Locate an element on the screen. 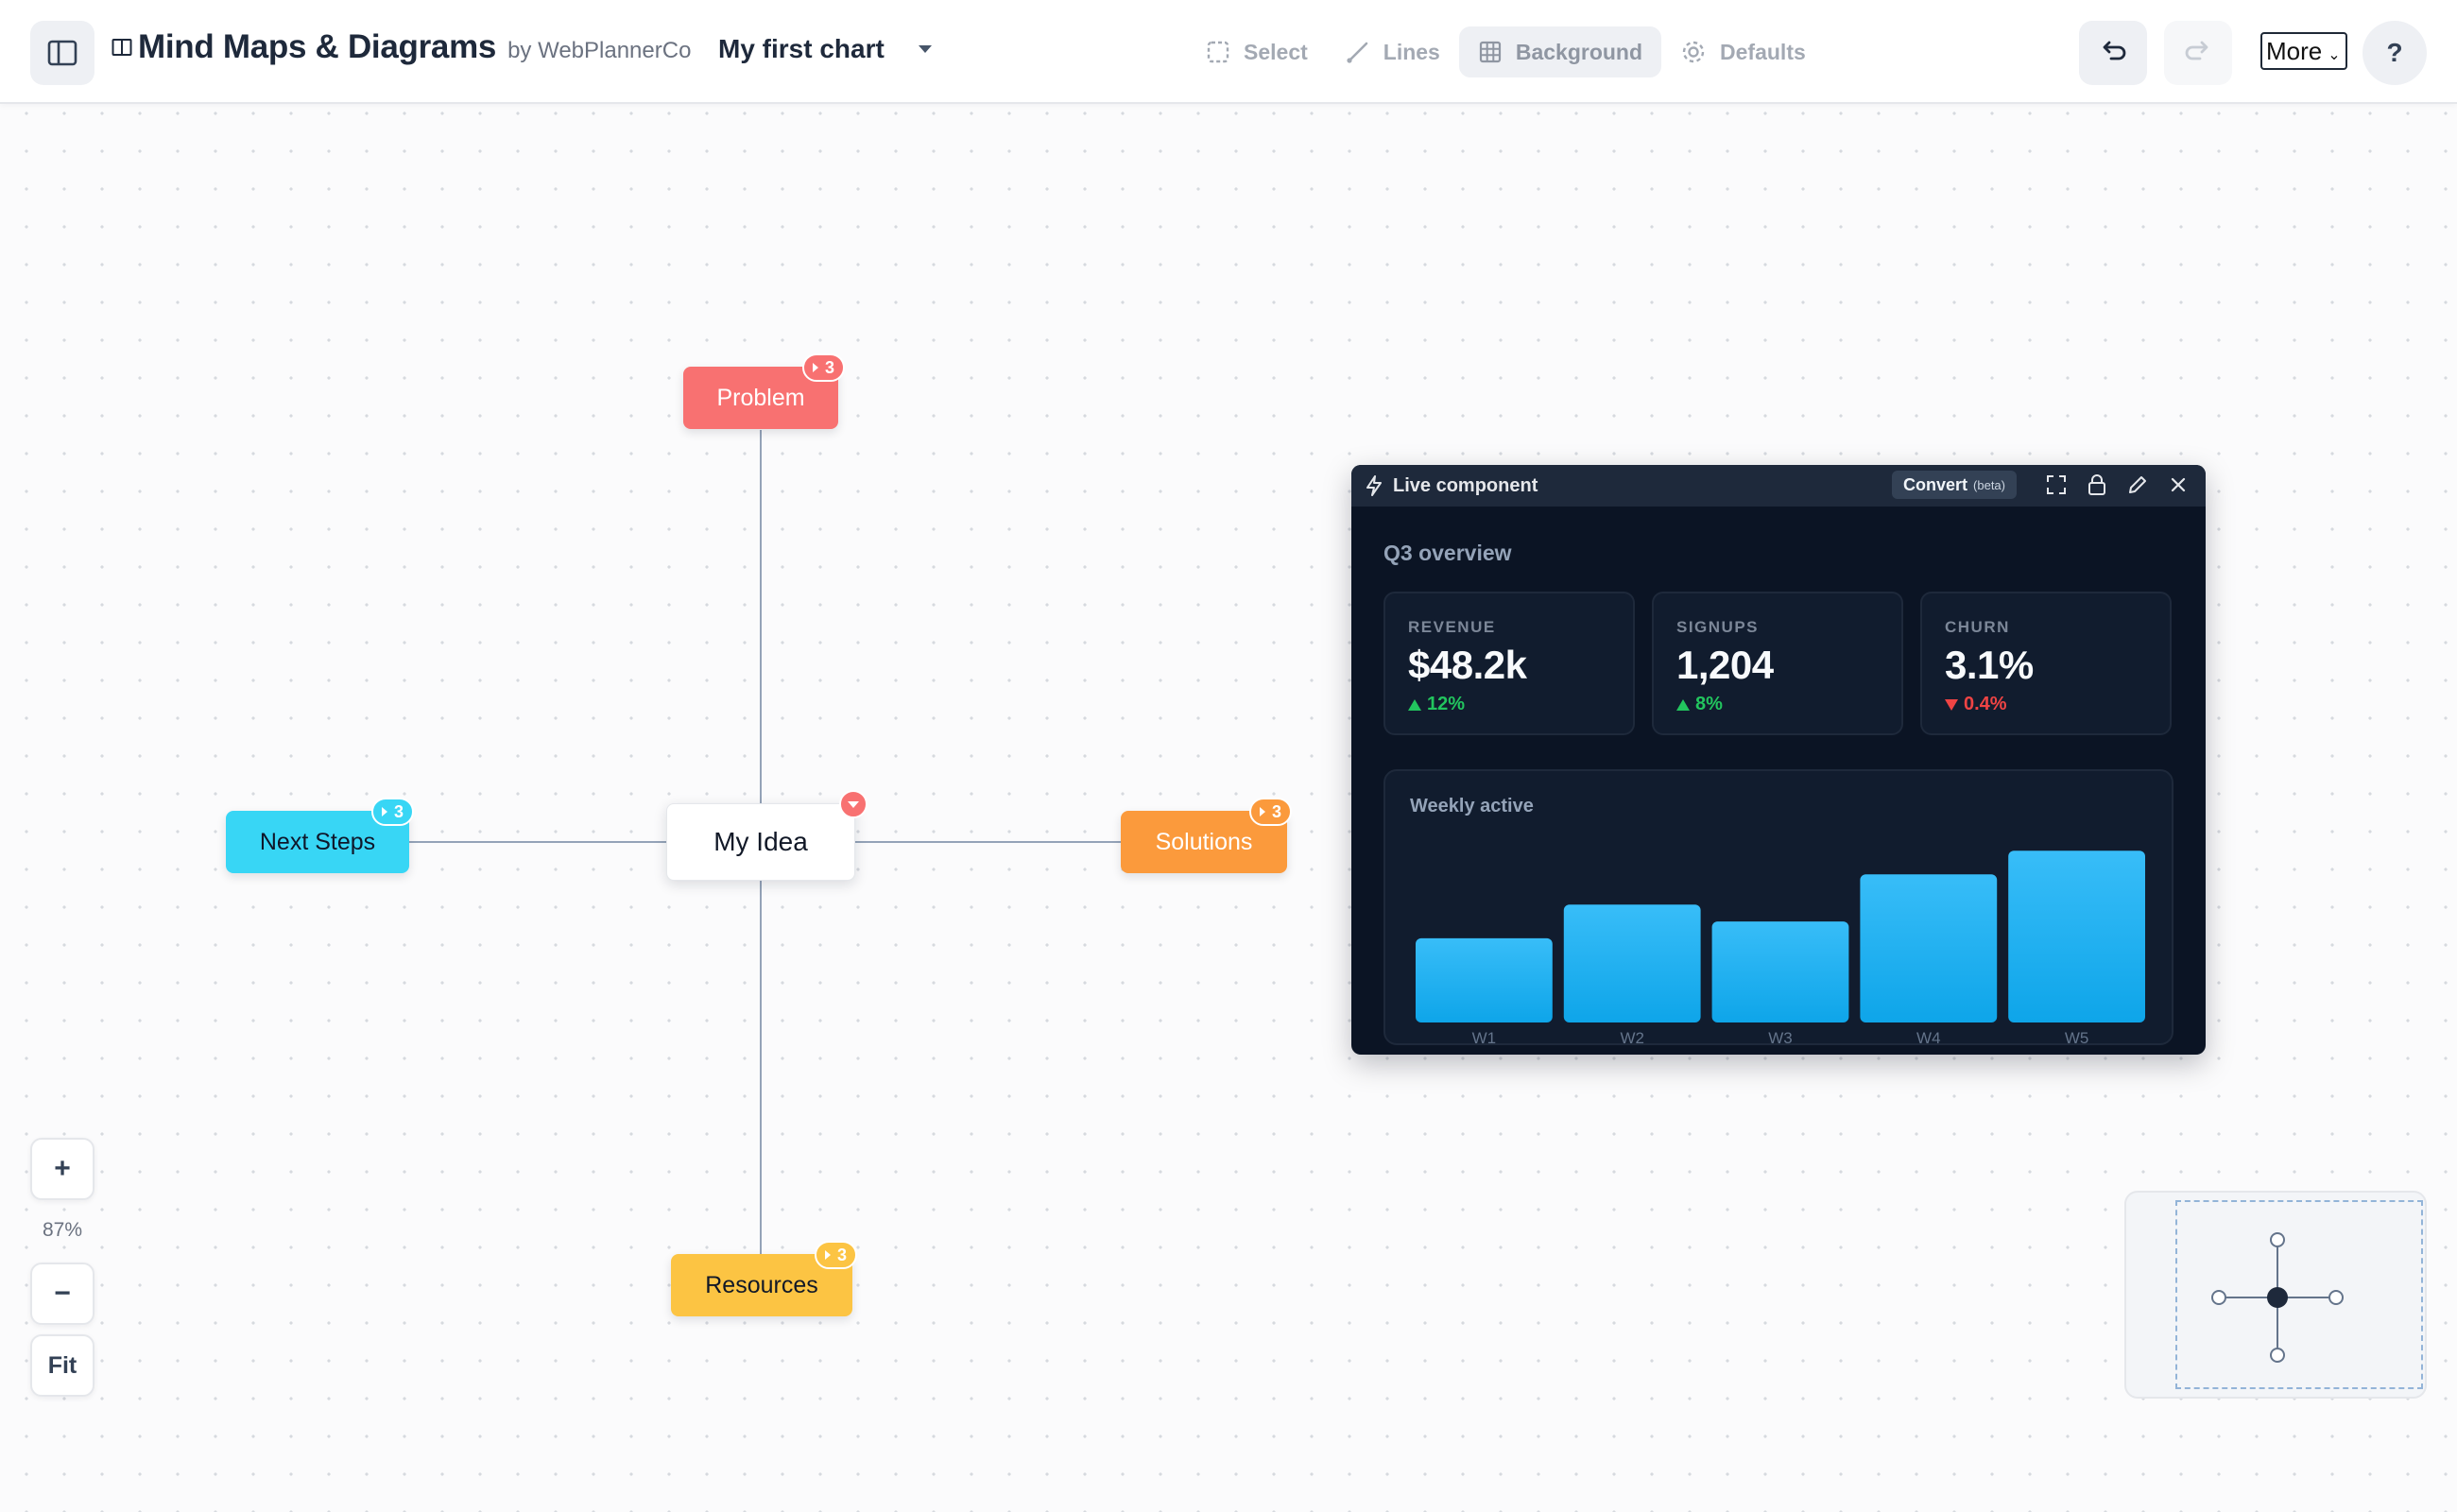  kpi-value: 1,204 is located at coordinates (1725, 665).